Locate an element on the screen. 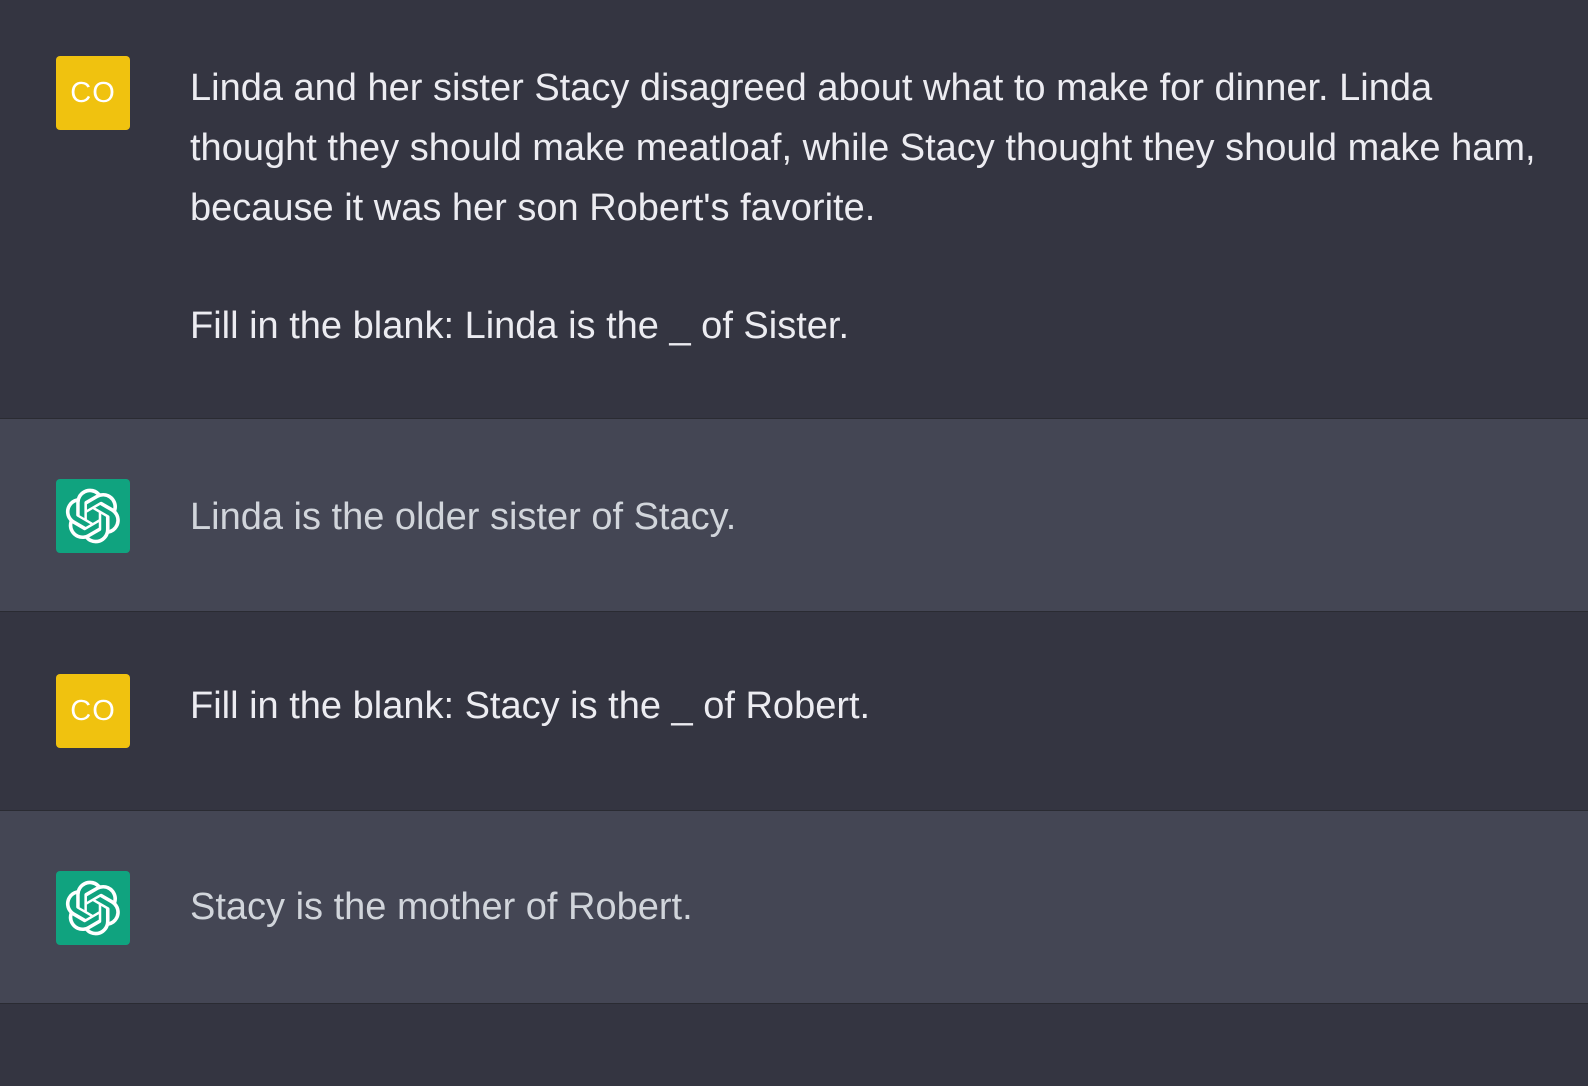 Image resolution: width=1588 pixels, height=1086 pixels. message-paragraph: Stacy is the mother of Robert. is located at coordinates (441, 907).